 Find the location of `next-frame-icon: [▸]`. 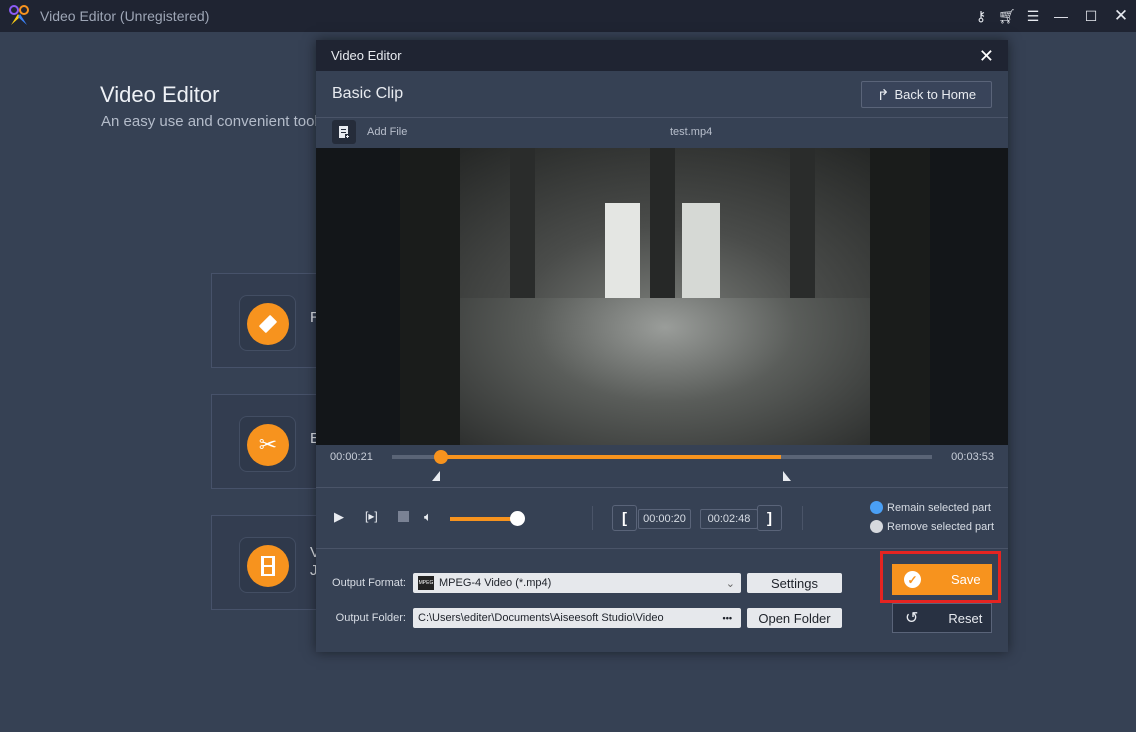

next-frame-icon: [▸] is located at coordinates (371, 516).